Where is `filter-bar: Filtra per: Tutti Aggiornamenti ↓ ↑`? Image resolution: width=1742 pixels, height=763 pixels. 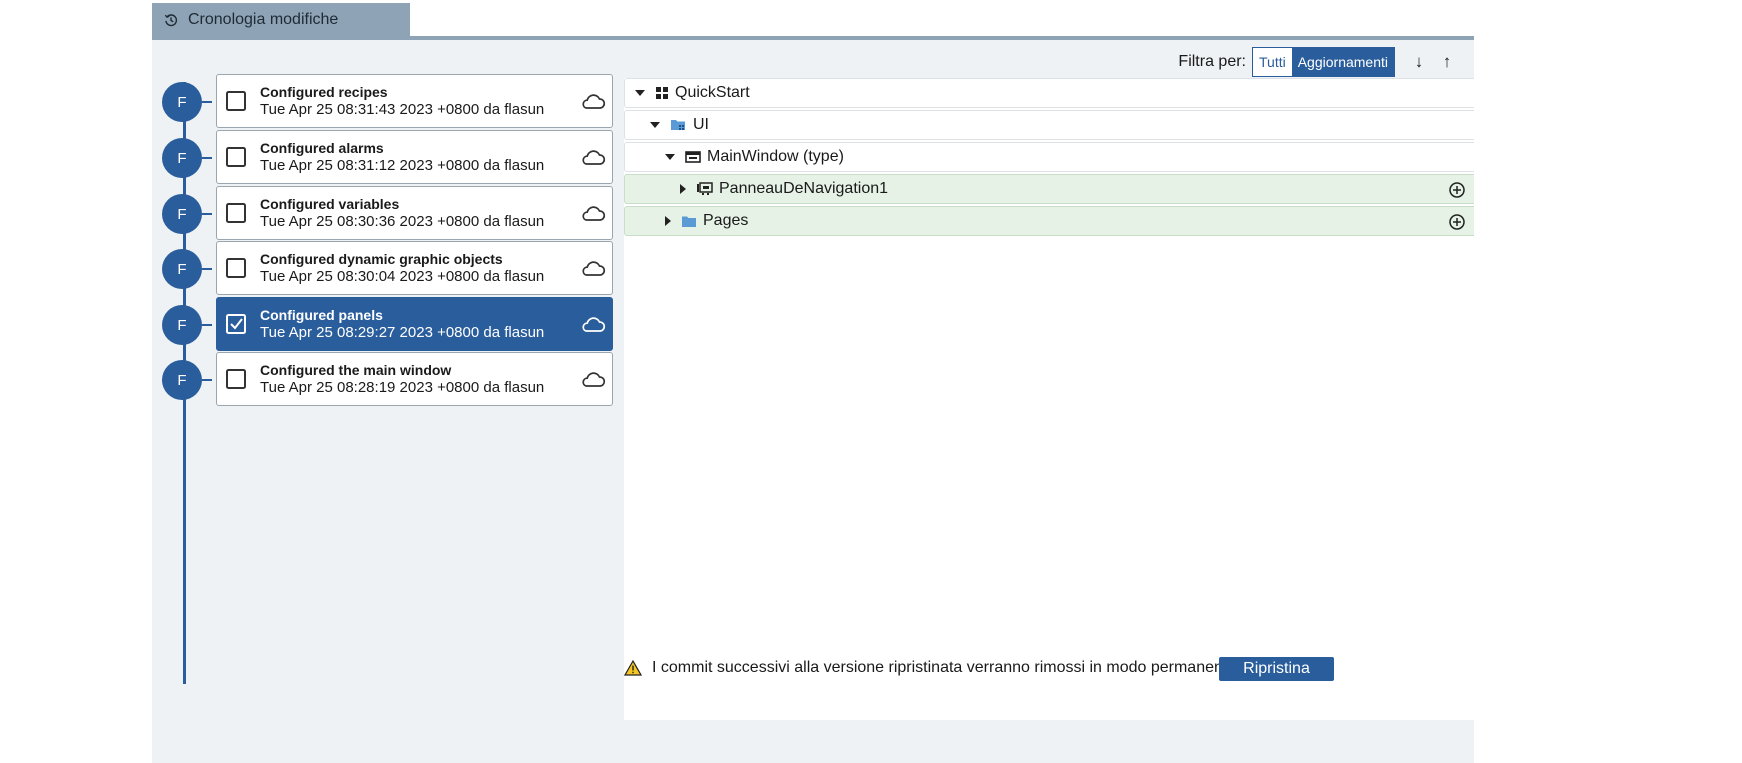 filter-bar: Filtra per: Tutti Aggiornamenti ↓ ↑ is located at coordinates (1318, 62).